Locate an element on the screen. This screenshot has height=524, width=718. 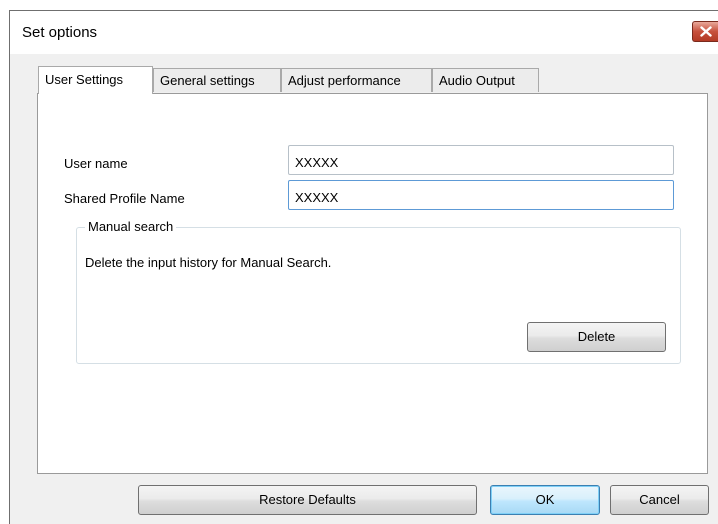
restore-defaults-button: Restore Defaults is located at coordinates (307, 500).